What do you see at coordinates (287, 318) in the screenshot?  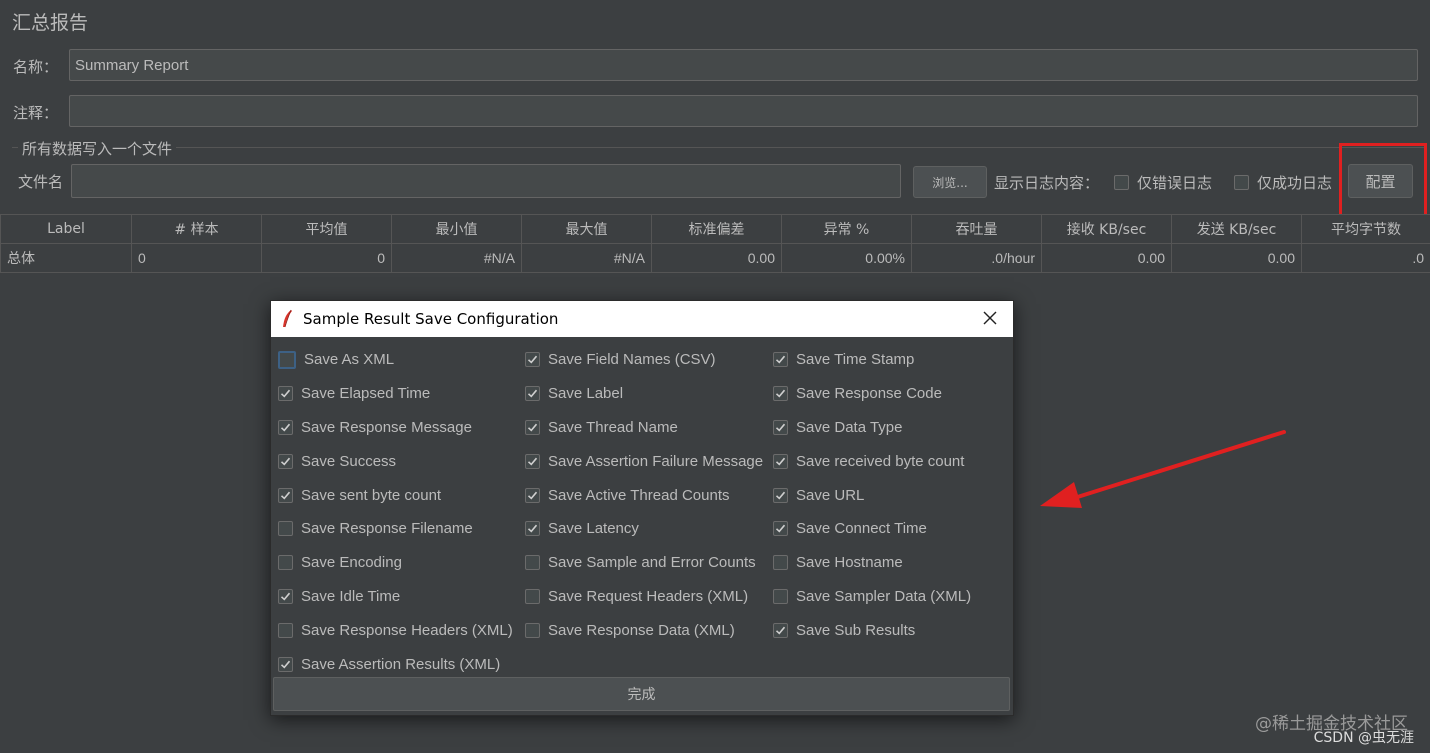 I see `jmeter-feather-icon` at bounding box center [287, 318].